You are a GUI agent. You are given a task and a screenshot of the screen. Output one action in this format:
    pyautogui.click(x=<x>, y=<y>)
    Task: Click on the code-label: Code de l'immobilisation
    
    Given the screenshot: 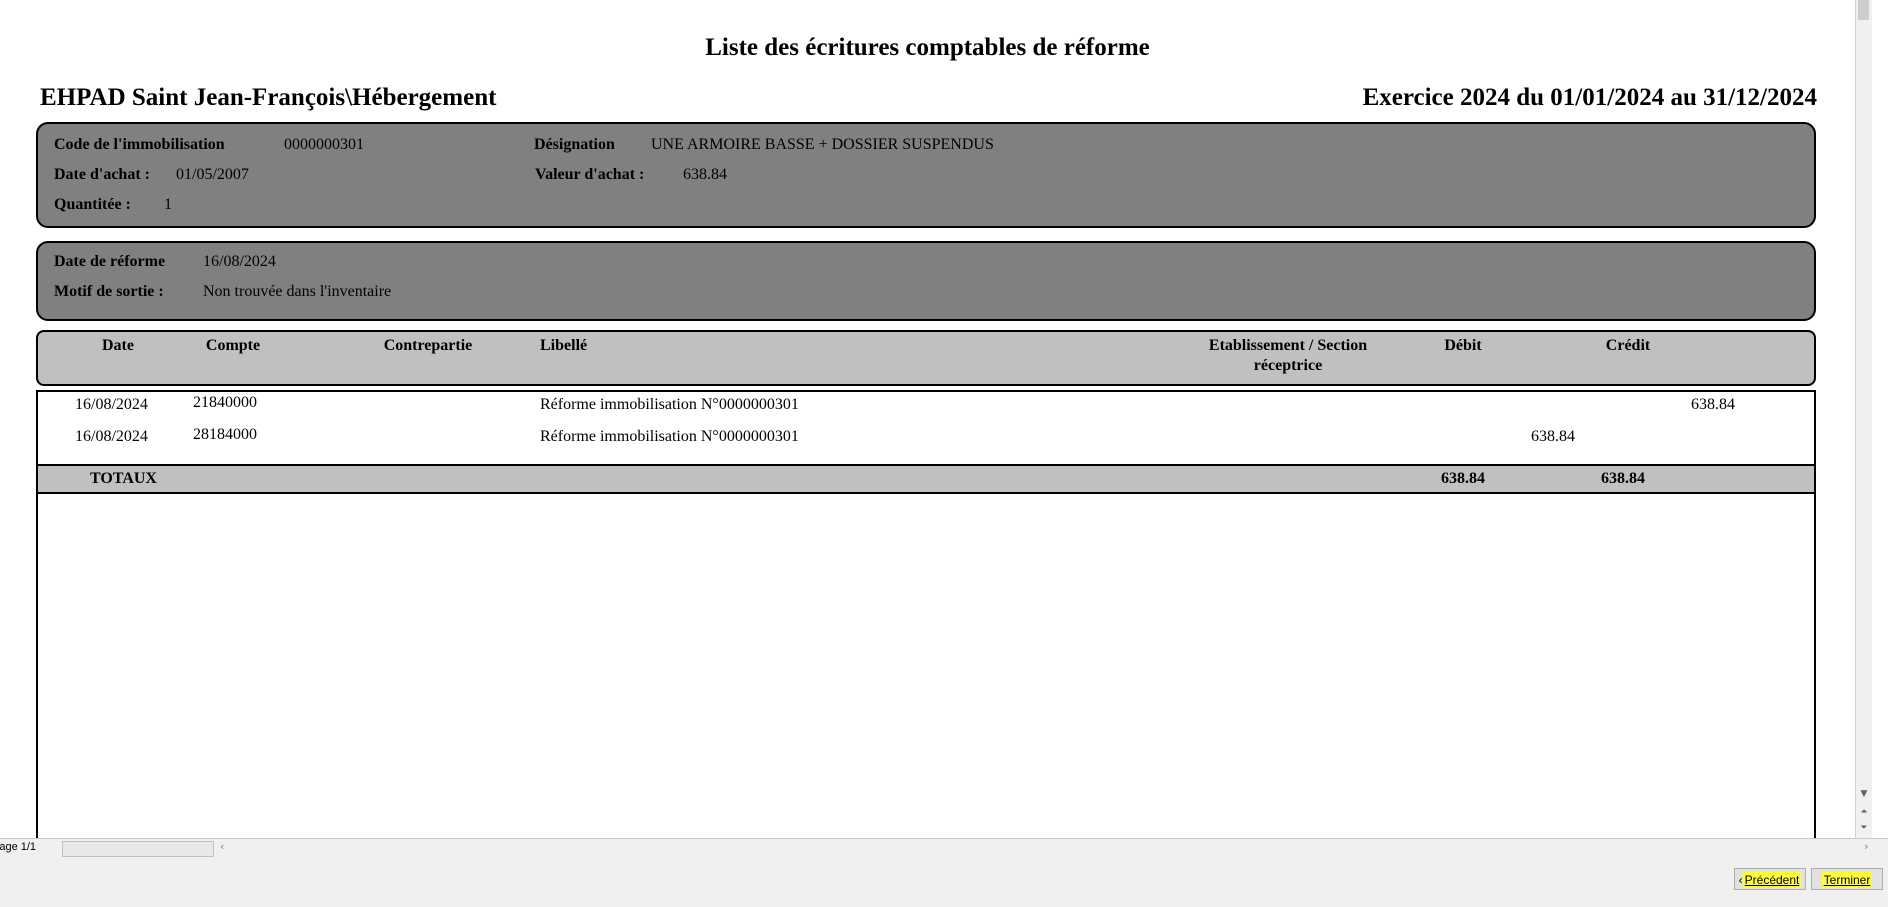 What is the action you would take?
    pyautogui.click(x=139, y=144)
    